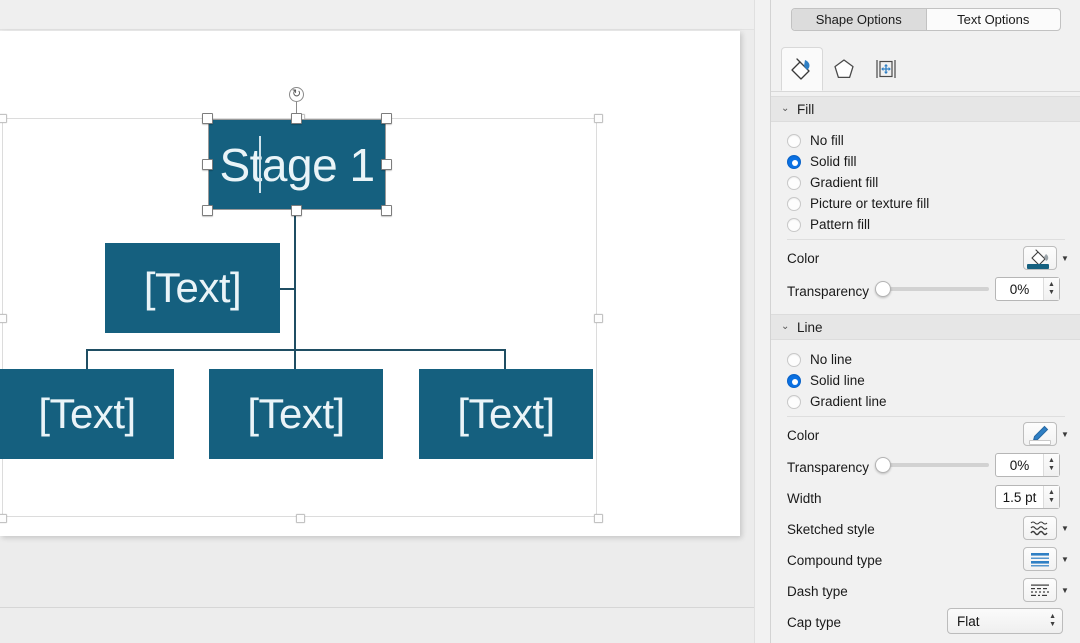 The height and width of the screenshot is (643, 1080). I want to click on line-section-title: Line, so click(810, 327).